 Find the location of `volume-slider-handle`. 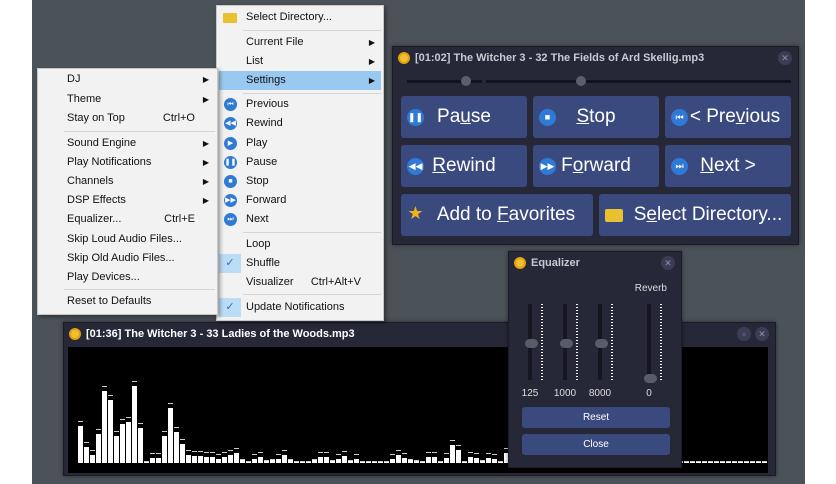

volume-slider-handle is located at coordinates (466, 81).